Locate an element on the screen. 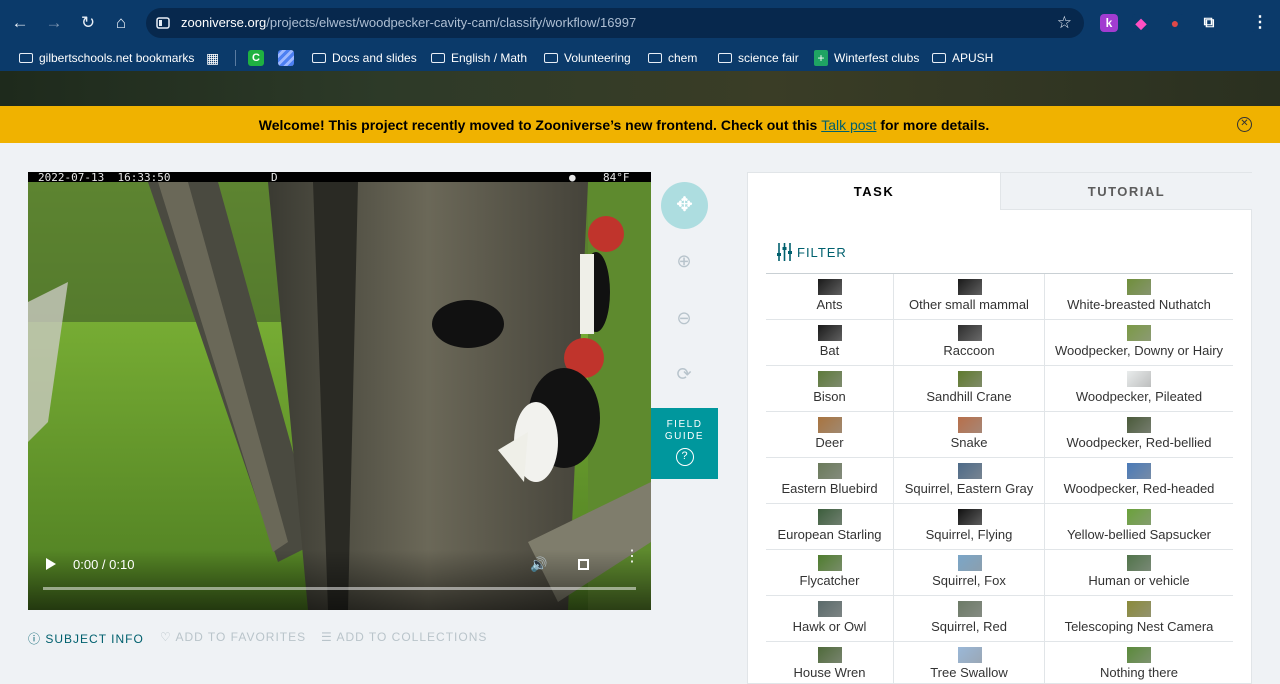 The height and width of the screenshot is (684, 1280). add-to-favorites-link: ♡ ADD TO FAVORITES is located at coordinates (233, 637).